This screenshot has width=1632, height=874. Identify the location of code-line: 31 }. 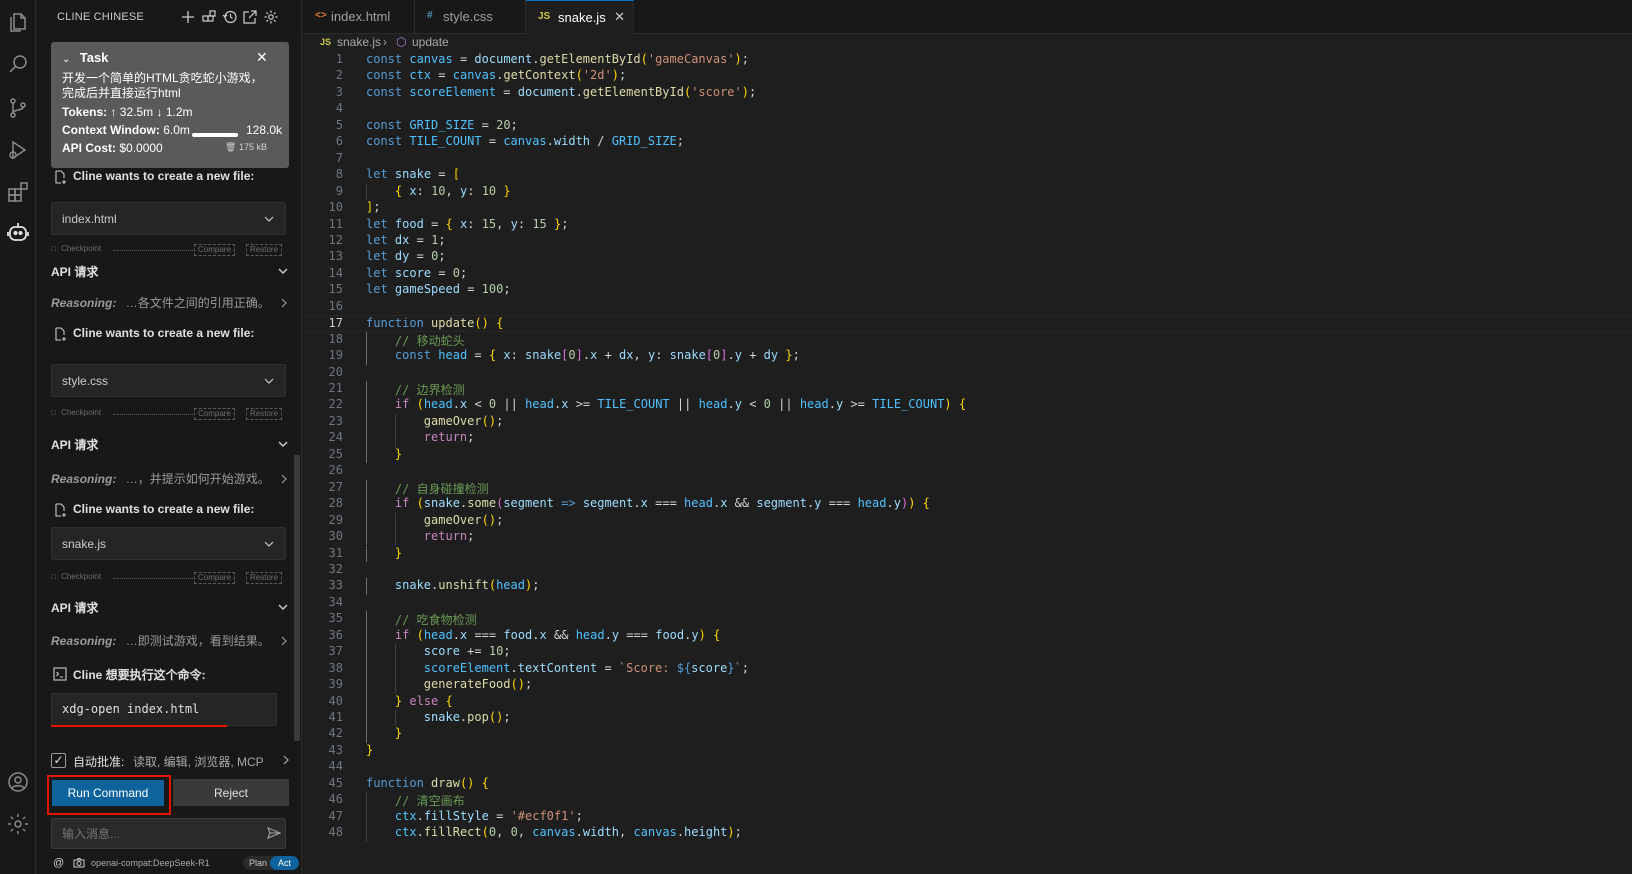
(967, 554).